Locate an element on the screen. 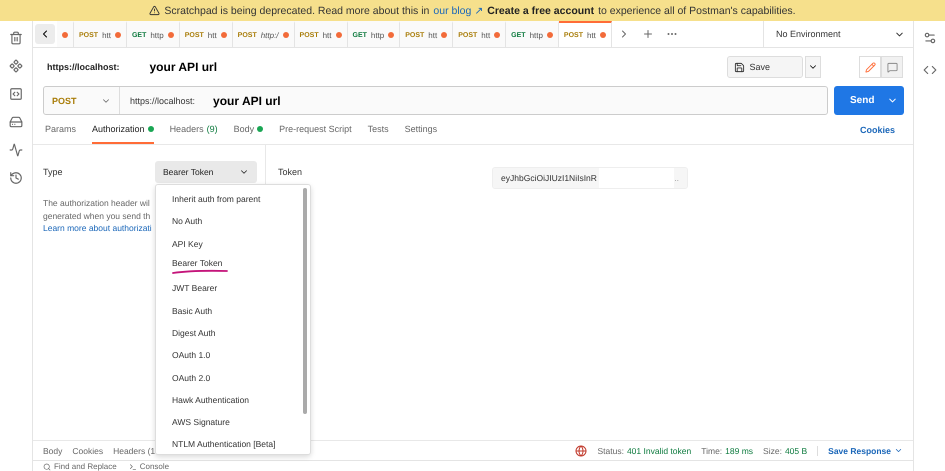 This screenshot has height=471, width=945. menu-item: API Key is located at coordinates (233, 243).